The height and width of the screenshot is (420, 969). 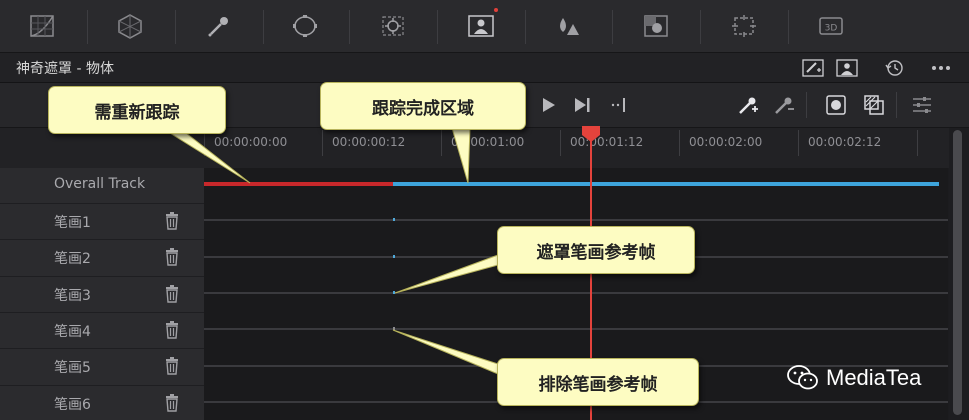 What do you see at coordinates (836, 105) in the screenshot?
I see `mask-overlay-icon` at bounding box center [836, 105].